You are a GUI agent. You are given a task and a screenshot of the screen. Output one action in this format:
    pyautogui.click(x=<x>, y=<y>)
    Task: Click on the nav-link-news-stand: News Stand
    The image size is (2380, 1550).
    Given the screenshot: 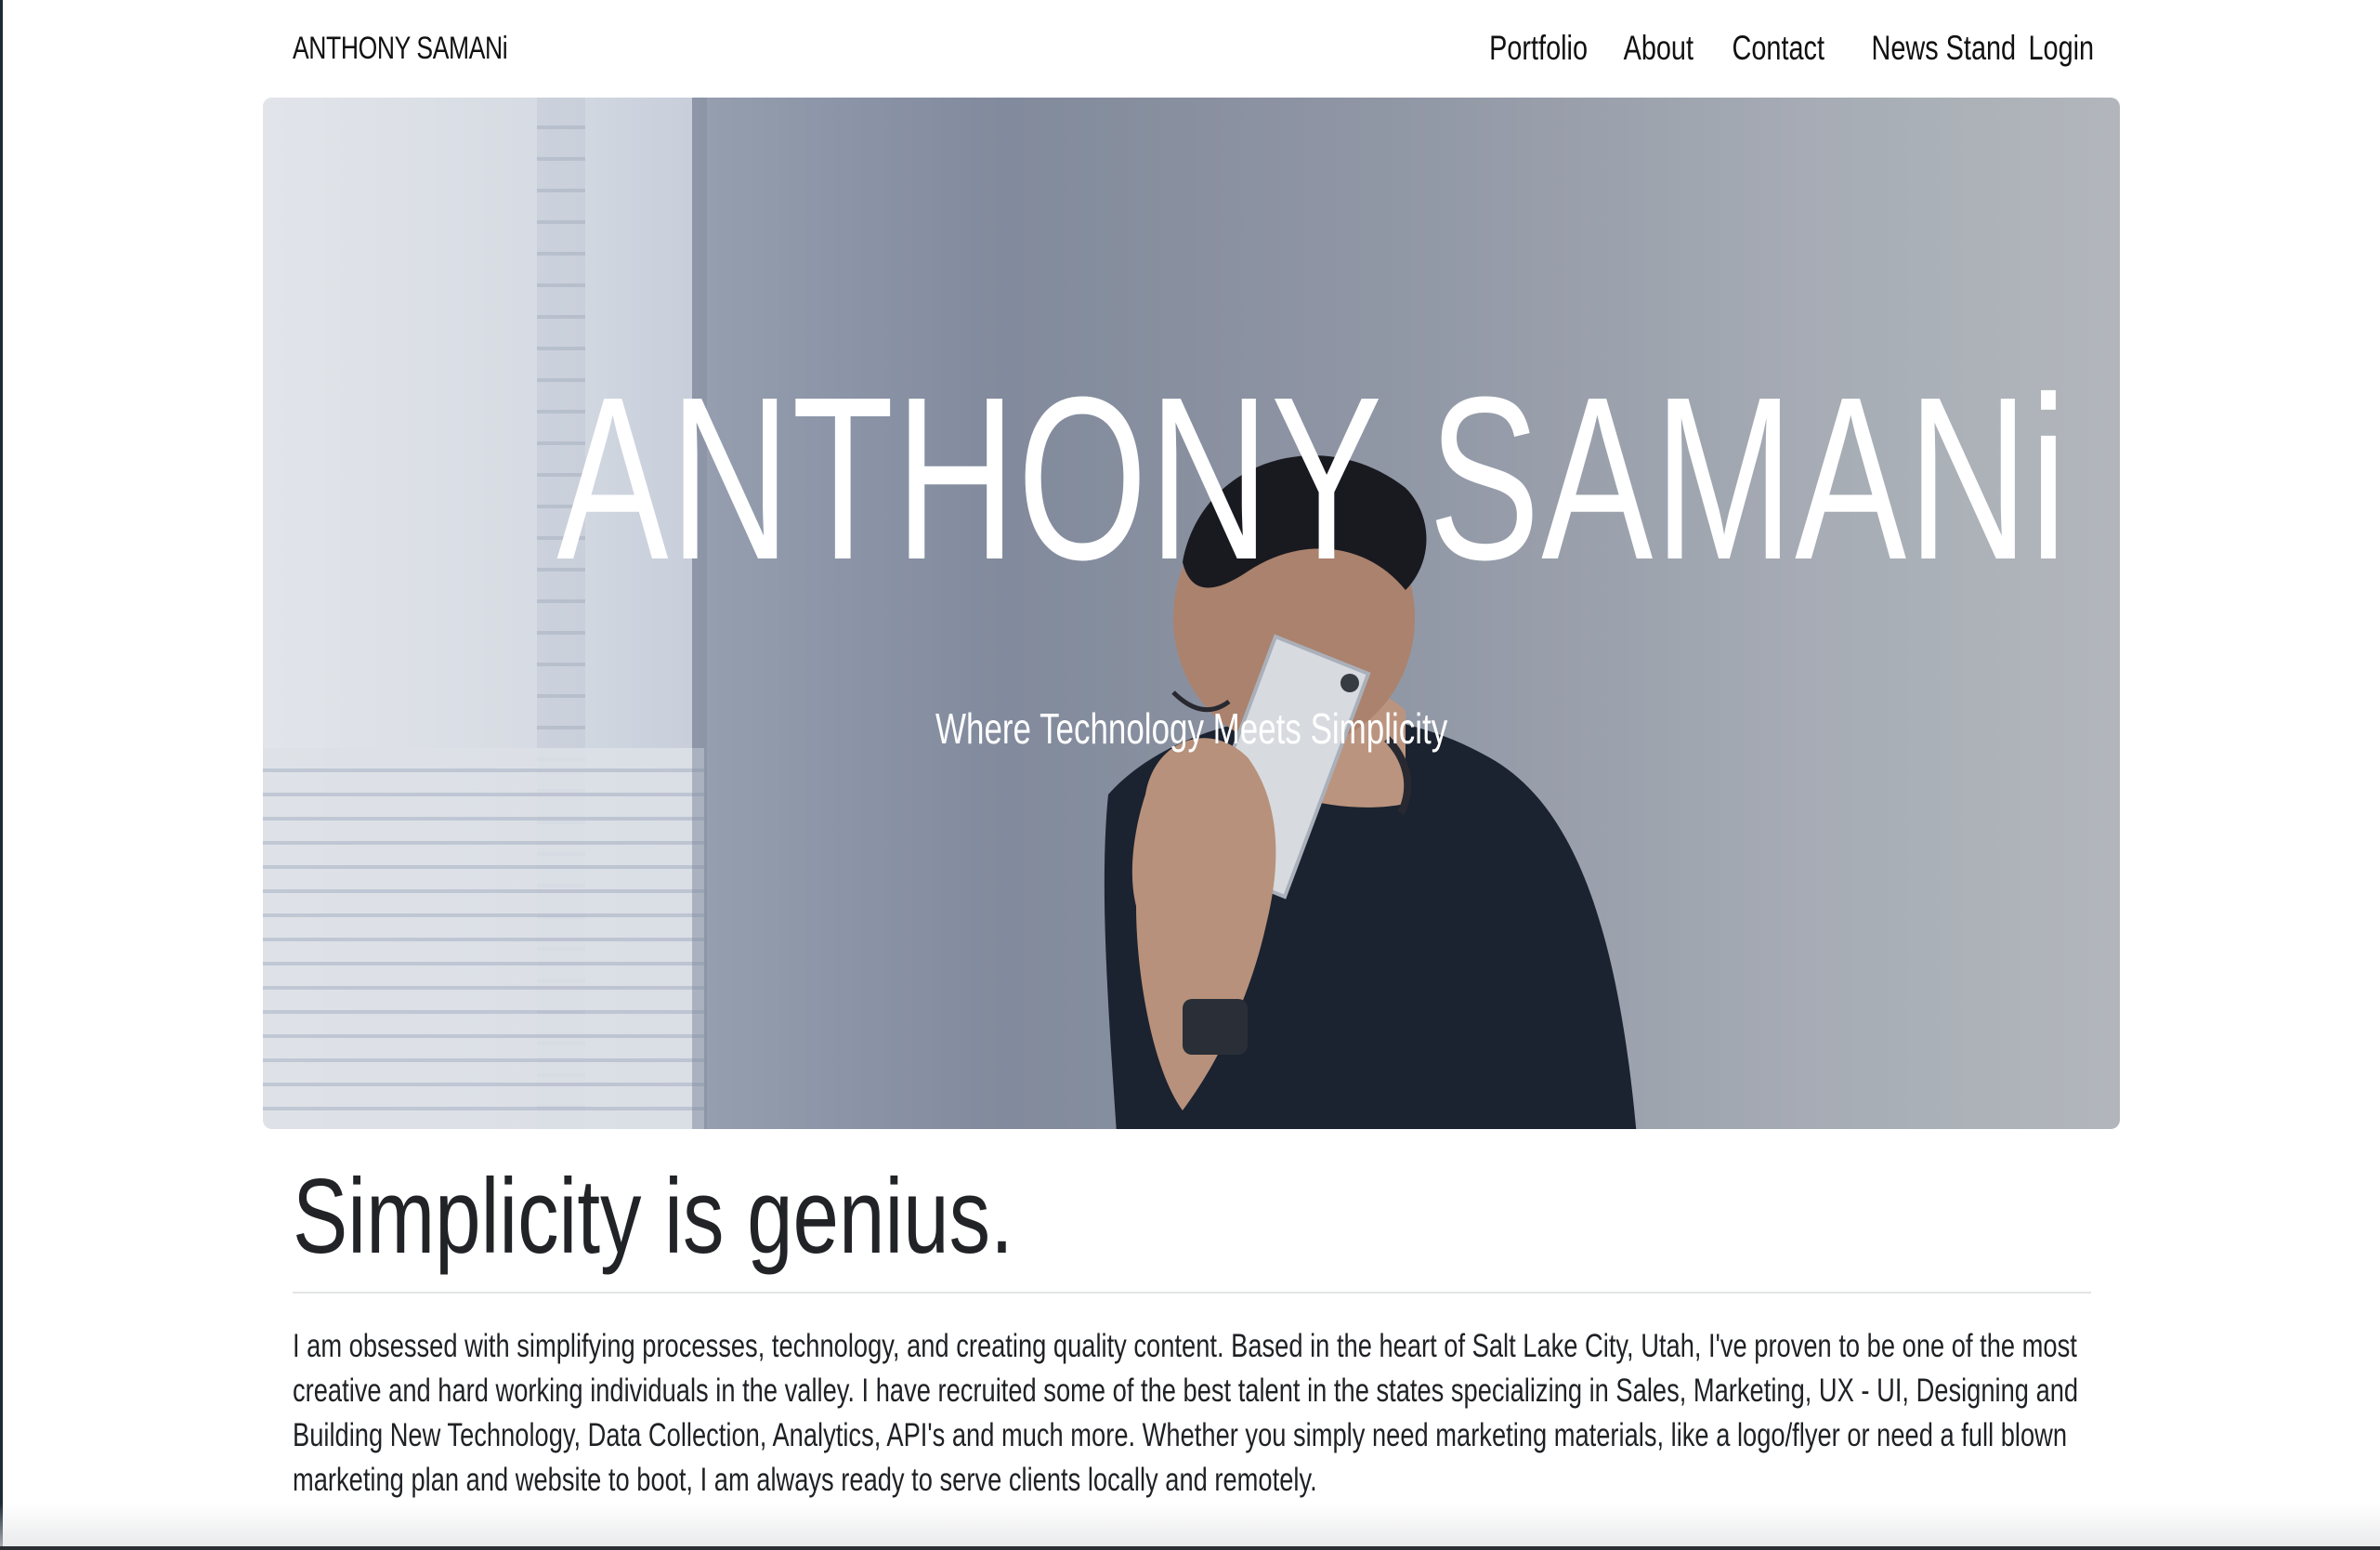 What is the action you would take?
    pyautogui.click(x=1944, y=48)
    